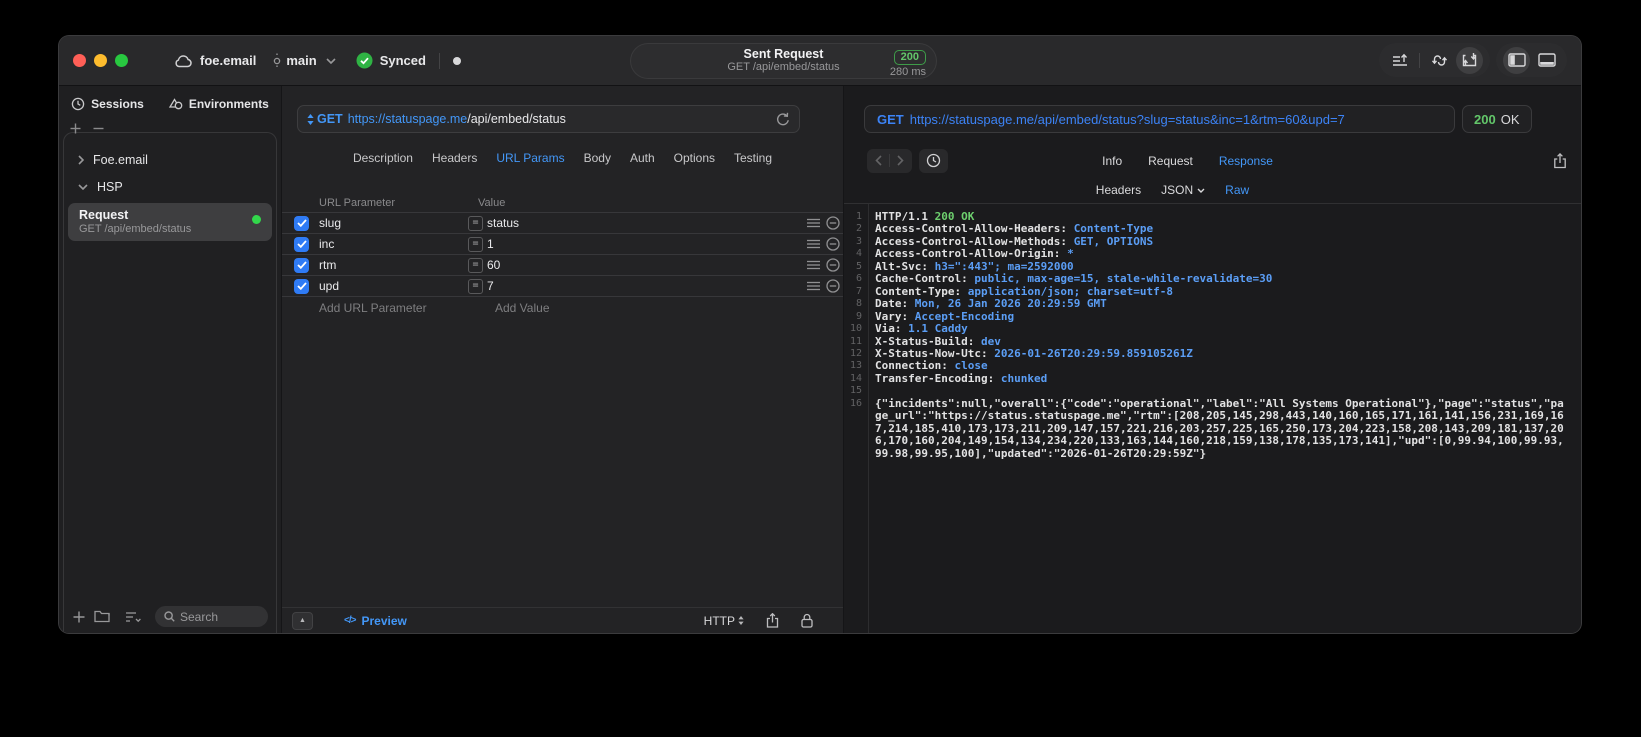  I want to click on line-number: 8, so click(858, 304).